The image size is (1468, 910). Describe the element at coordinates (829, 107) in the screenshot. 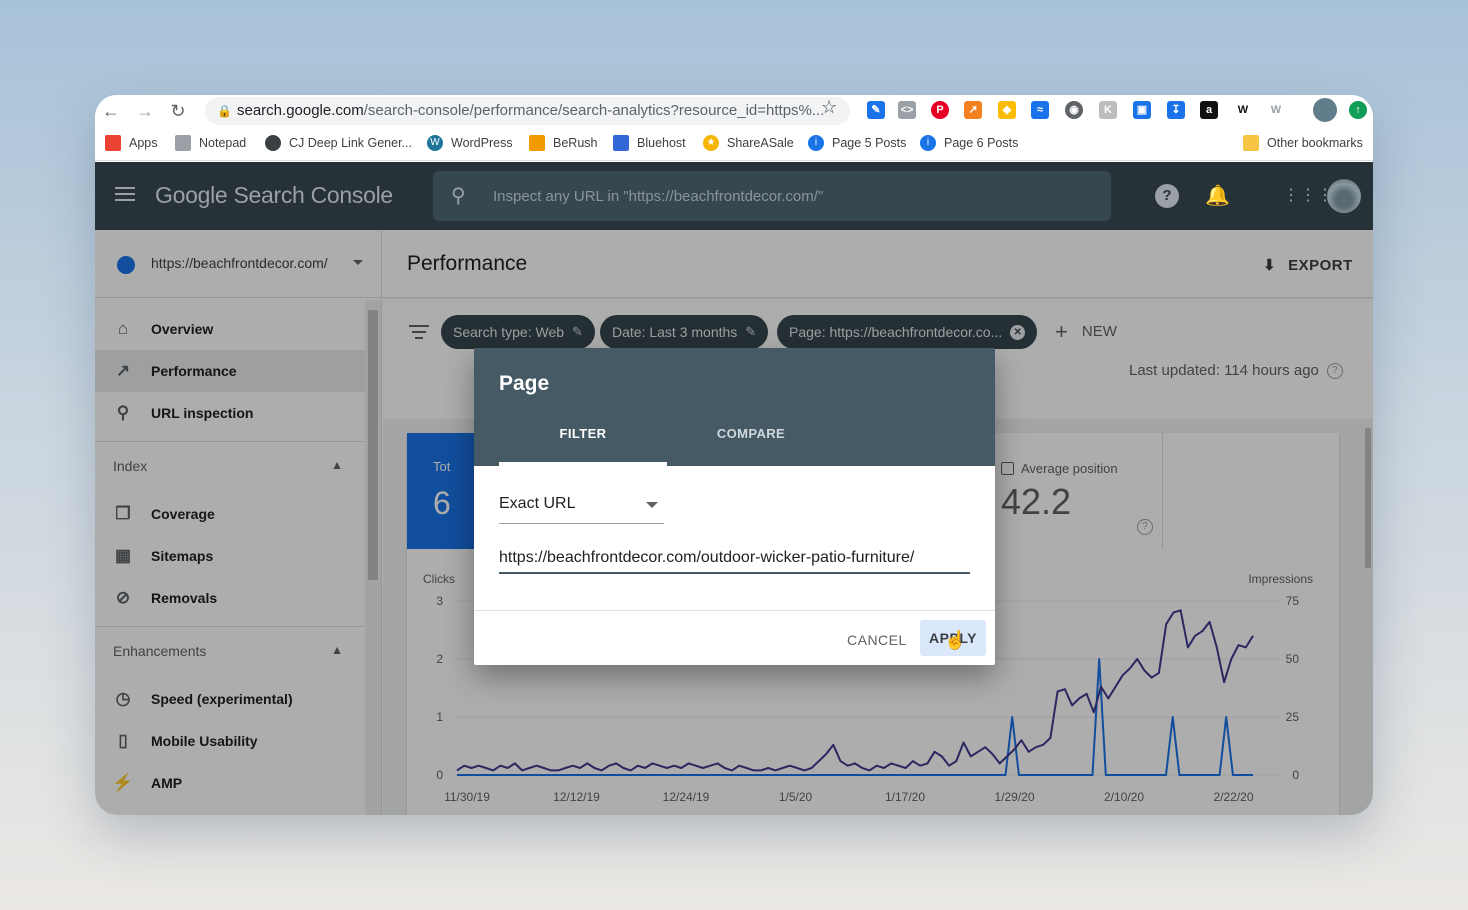

I see `bookmark-star-icon: ☆` at that location.